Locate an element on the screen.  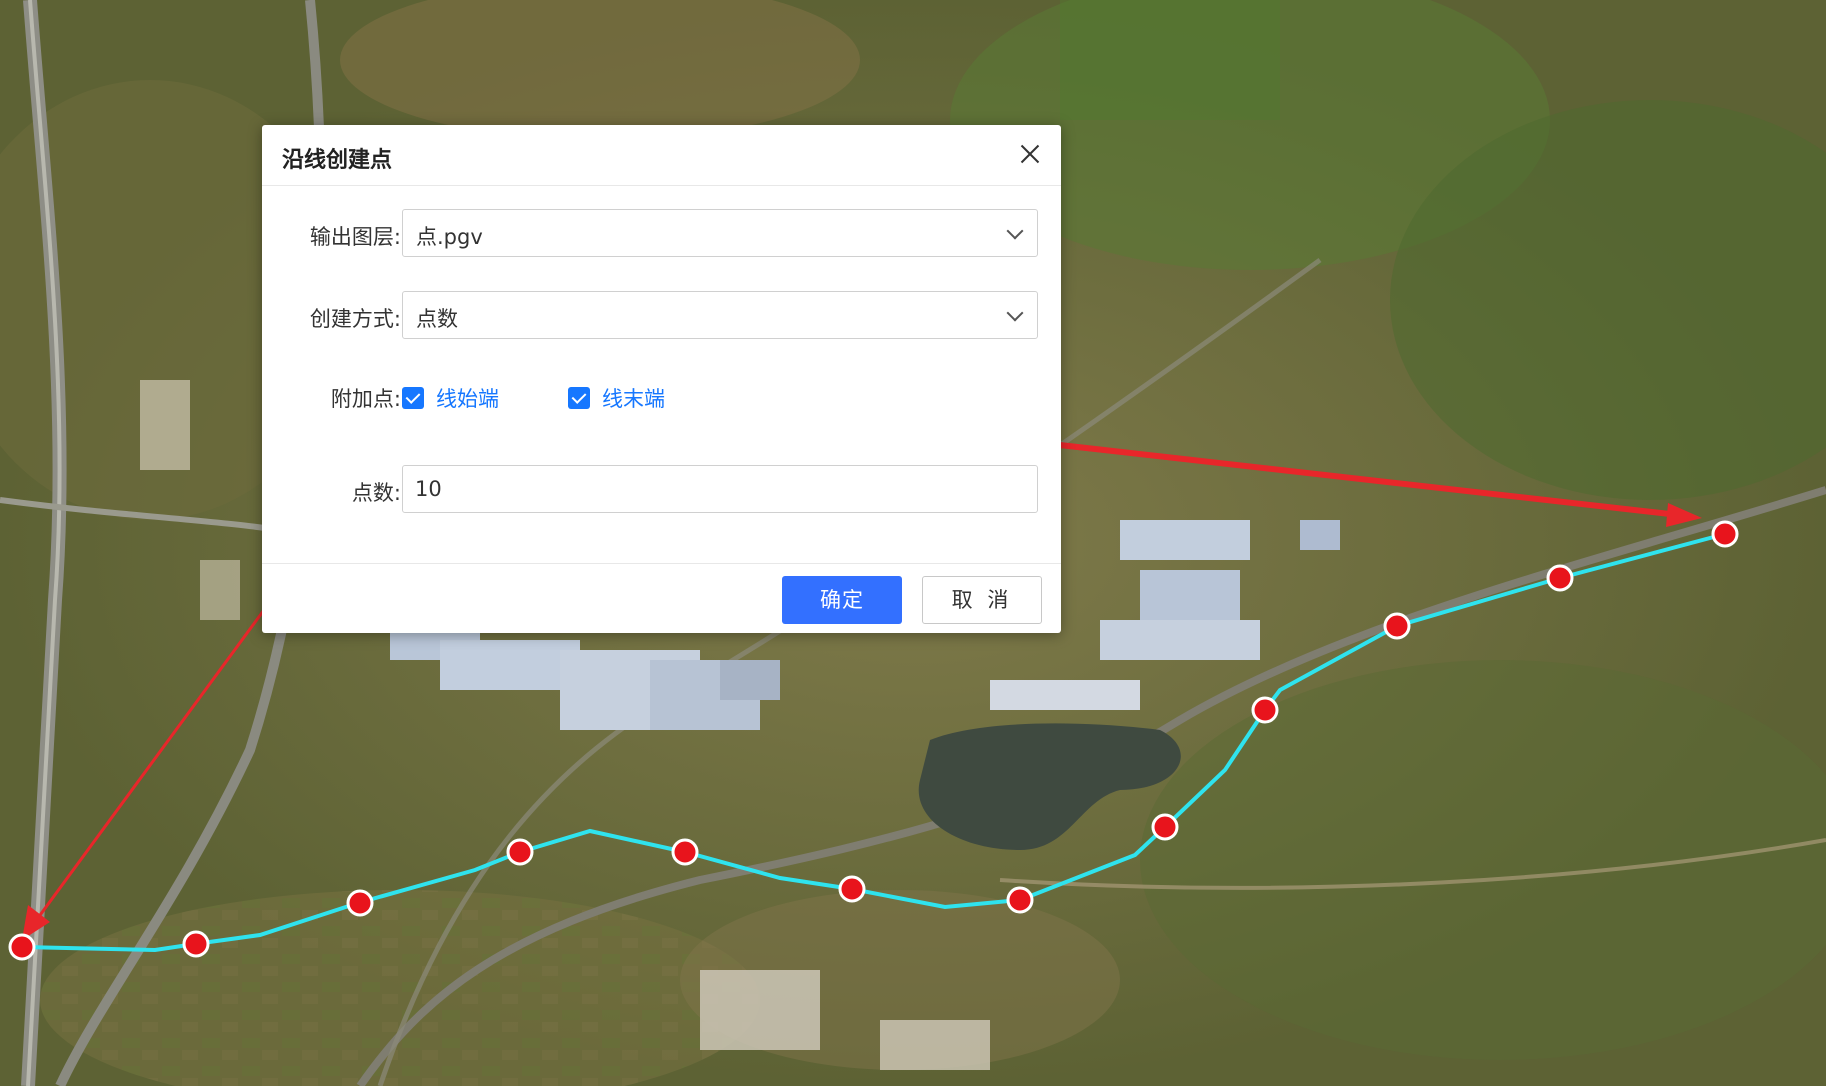
point-count-input is located at coordinates (720, 489).